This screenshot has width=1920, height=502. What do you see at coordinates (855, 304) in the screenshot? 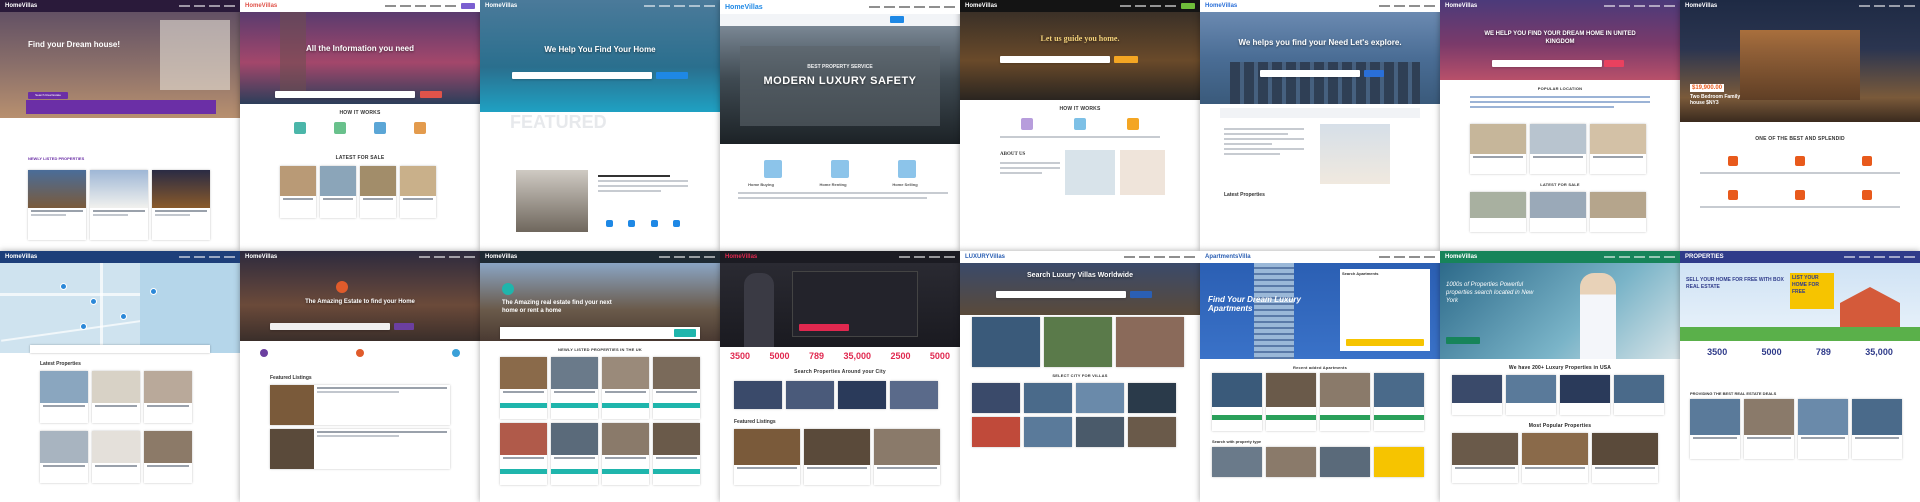
I see `search-form` at bounding box center [855, 304].